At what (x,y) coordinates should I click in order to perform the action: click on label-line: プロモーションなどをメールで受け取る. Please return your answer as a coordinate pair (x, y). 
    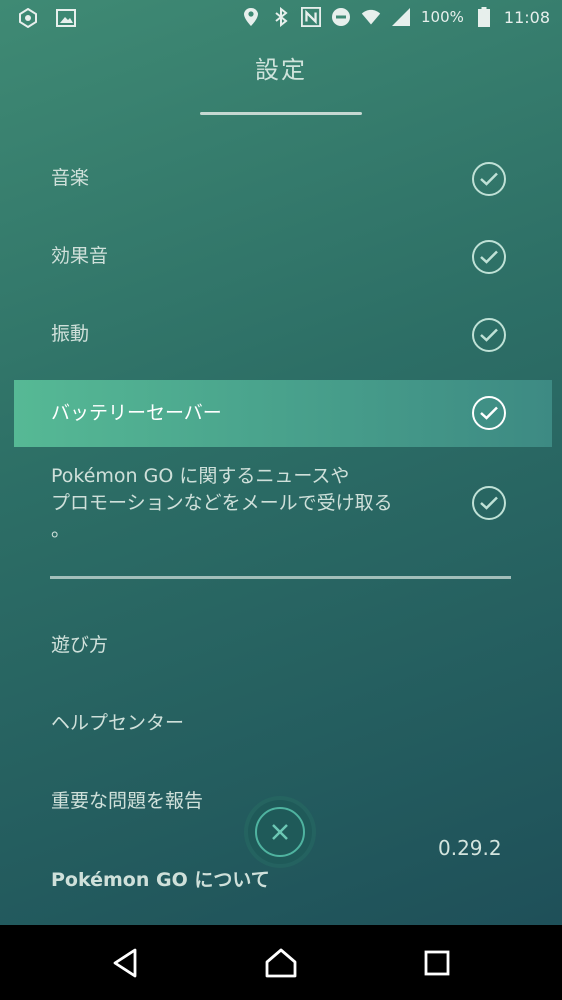
    Looking at the image, I should click on (222, 503).